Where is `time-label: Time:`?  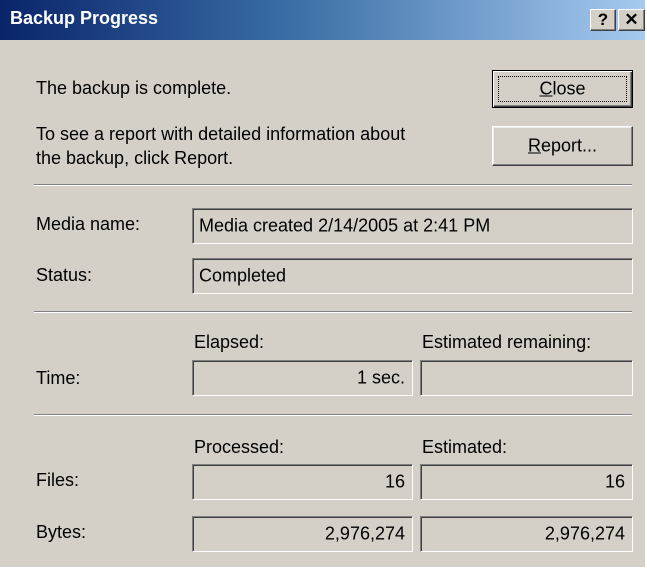
time-label: Time: is located at coordinates (58, 378).